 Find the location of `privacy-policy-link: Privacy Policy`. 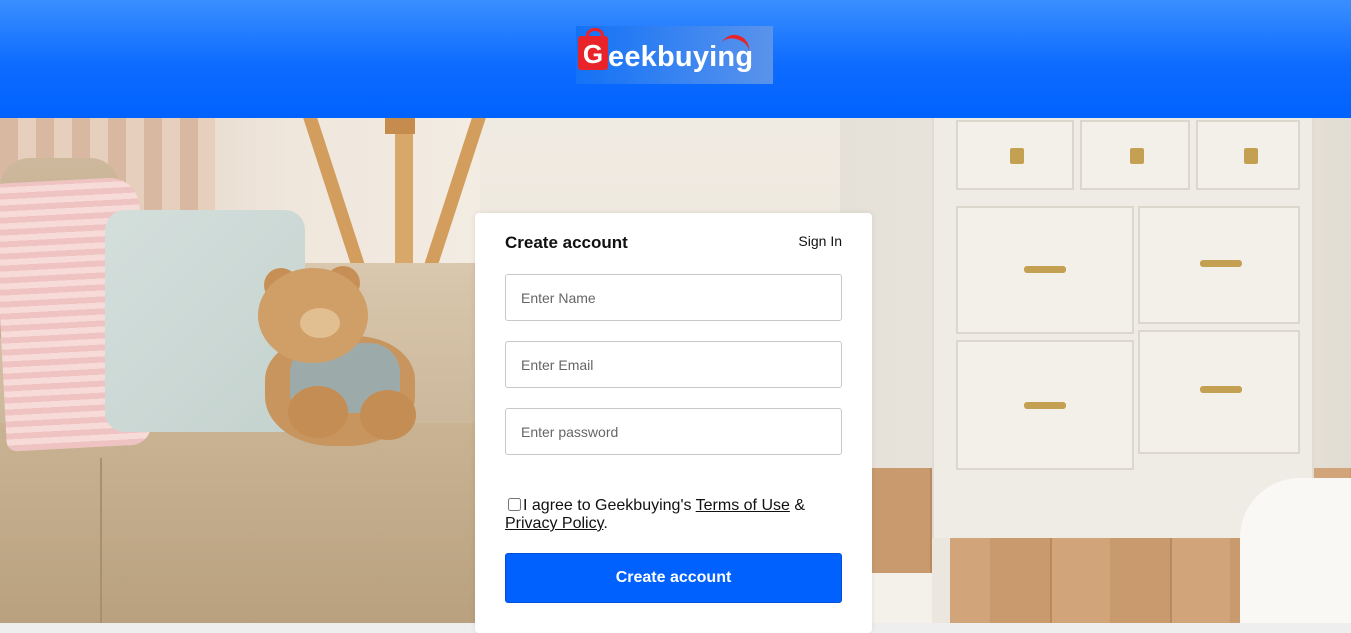

privacy-policy-link: Privacy Policy is located at coordinates (554, 523).